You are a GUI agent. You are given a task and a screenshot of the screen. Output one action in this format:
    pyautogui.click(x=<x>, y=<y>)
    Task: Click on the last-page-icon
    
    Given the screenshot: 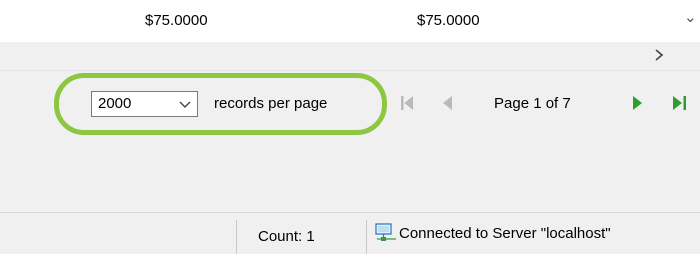 What is the action you would take?
    pyautogui.click(x=680, y=103)
    